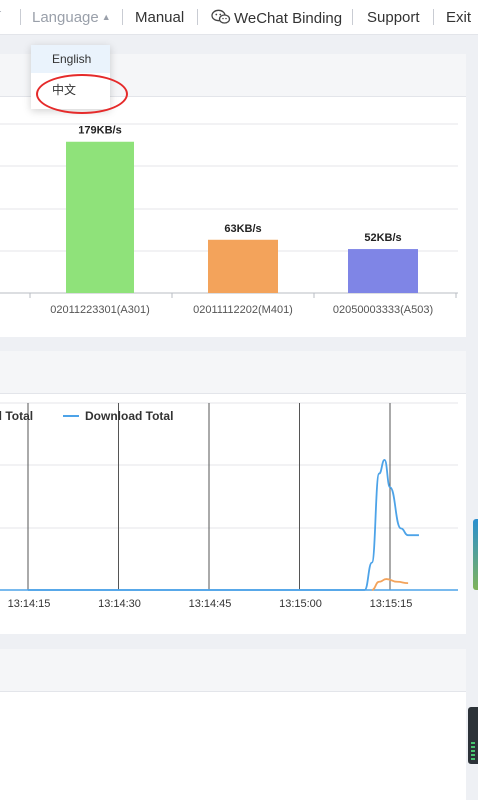 The height and width of the screenshot is (800, 478). What do you see at coordinates (100, 310) in the screenshot?
I see `x-tick-label: 02011223301(A301)` at bounding box center [100, 310].